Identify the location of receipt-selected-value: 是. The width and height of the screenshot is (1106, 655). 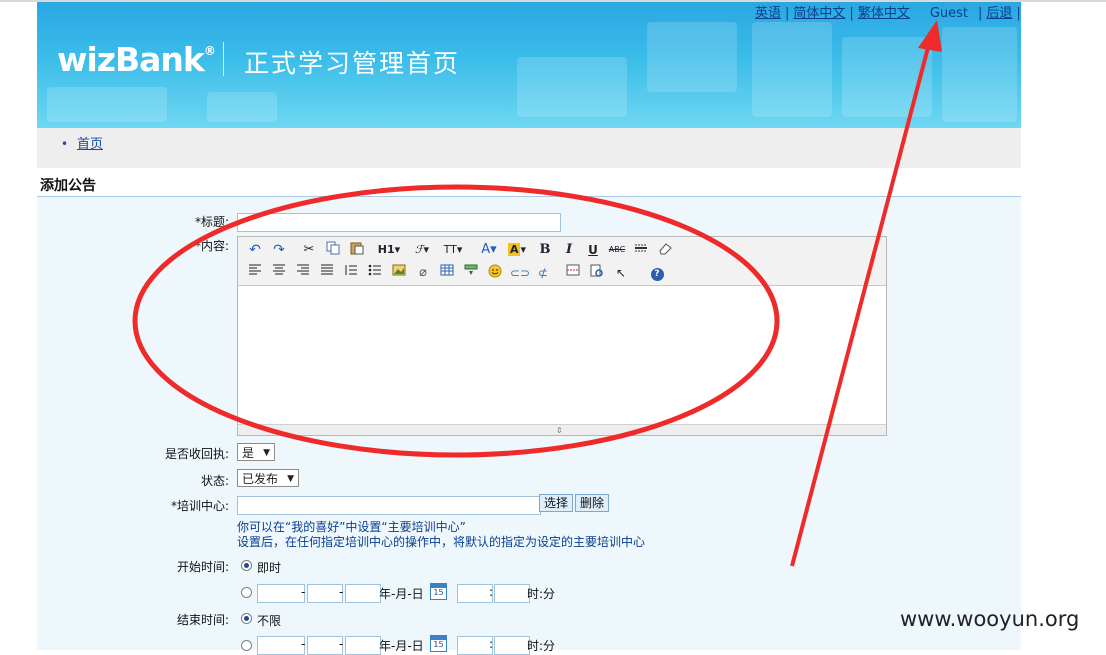
(248, 453).